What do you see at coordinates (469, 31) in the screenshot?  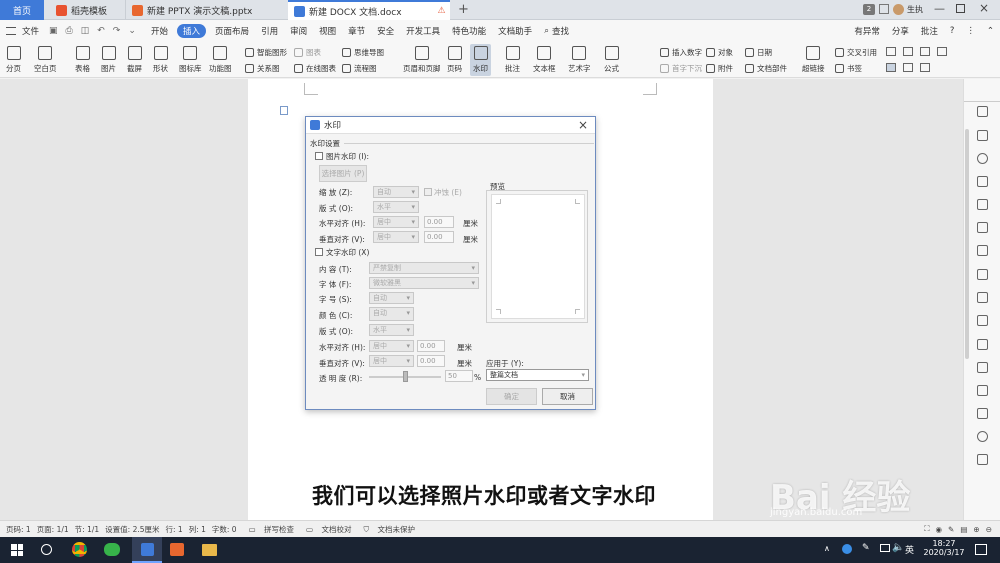 I see `menu-features: 特色功能` at bounding box center [469, 31].